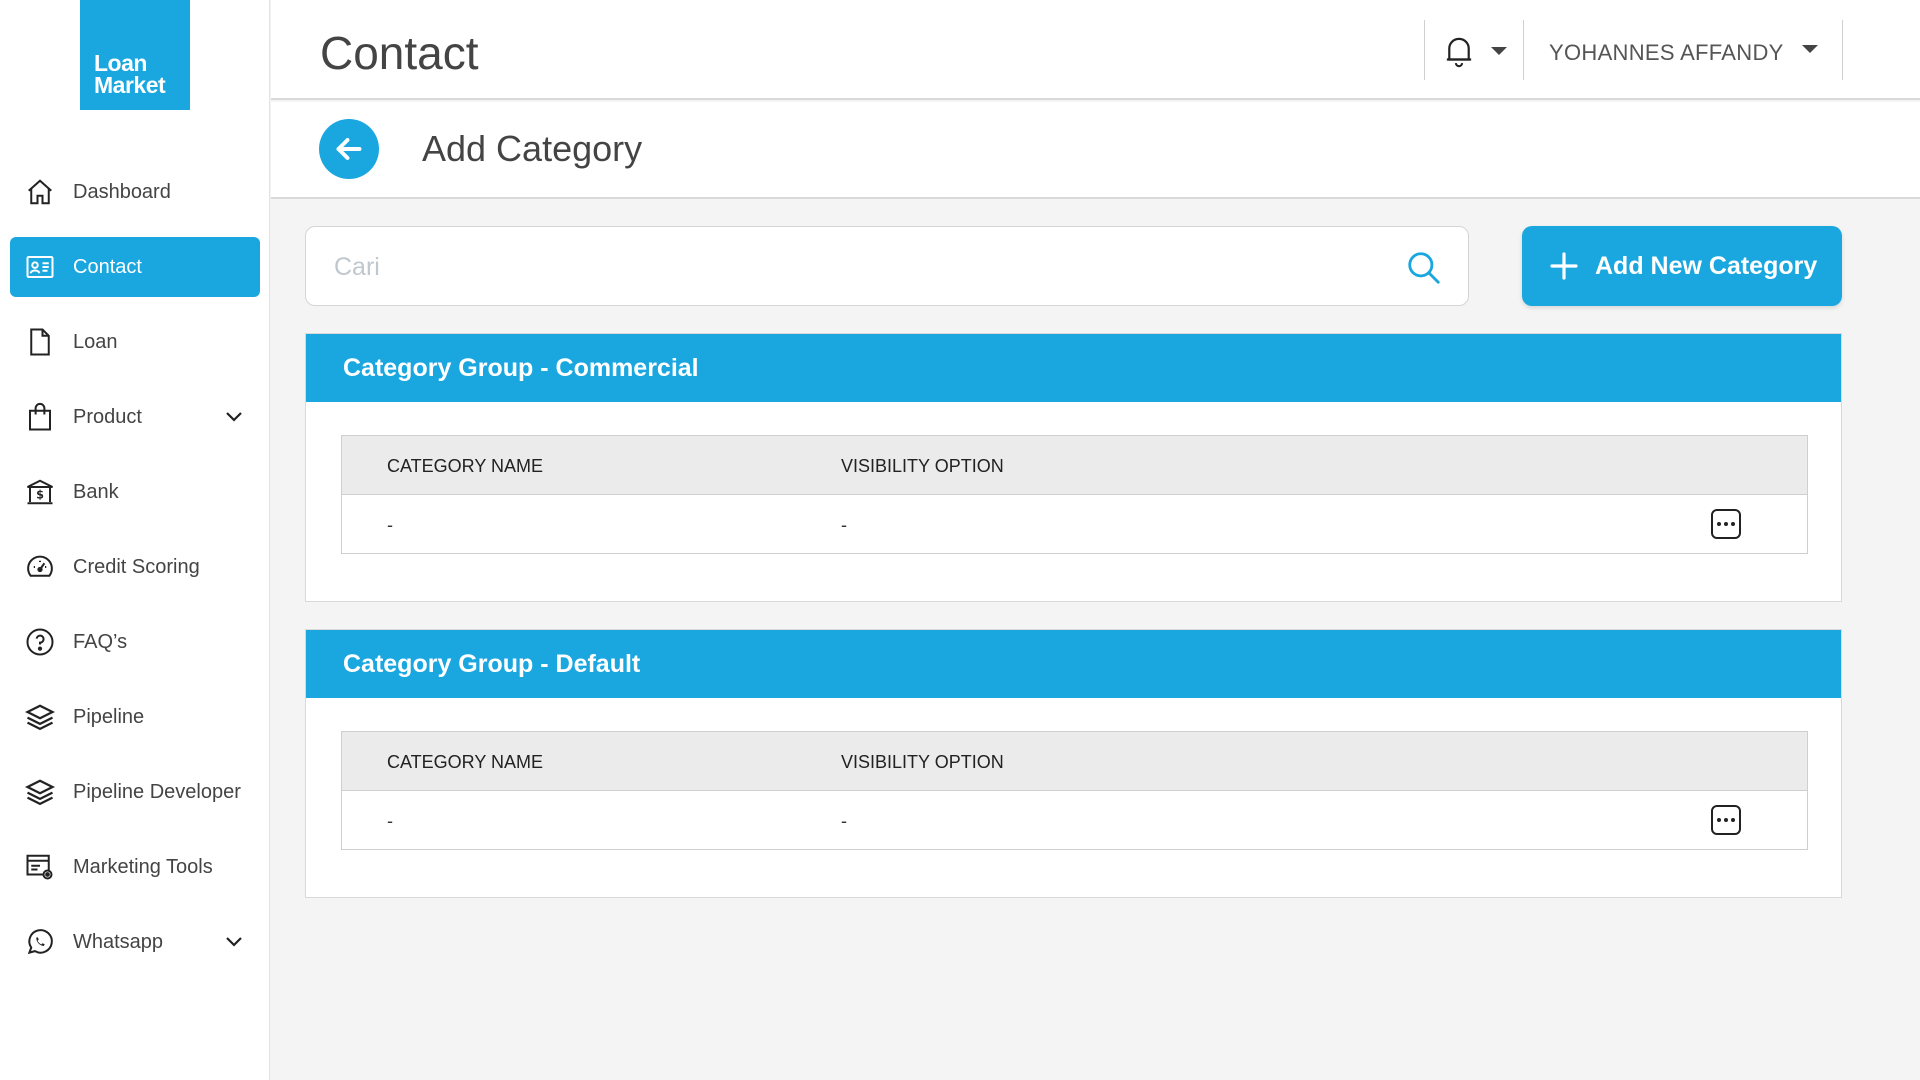 The image size is (1920, 1080). I want to click on section-title: Add Category, so click(532, 148).